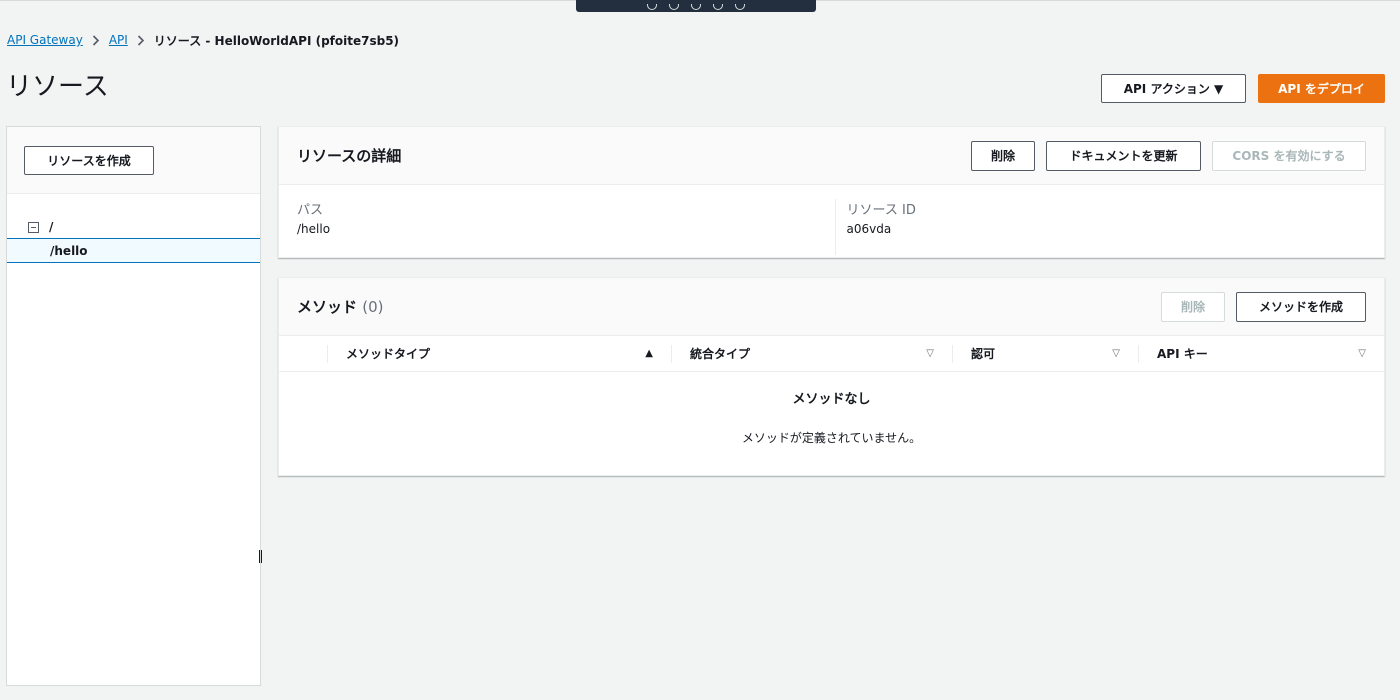  I want to click on delete-resource-button: 削除, so click(1003, 155).